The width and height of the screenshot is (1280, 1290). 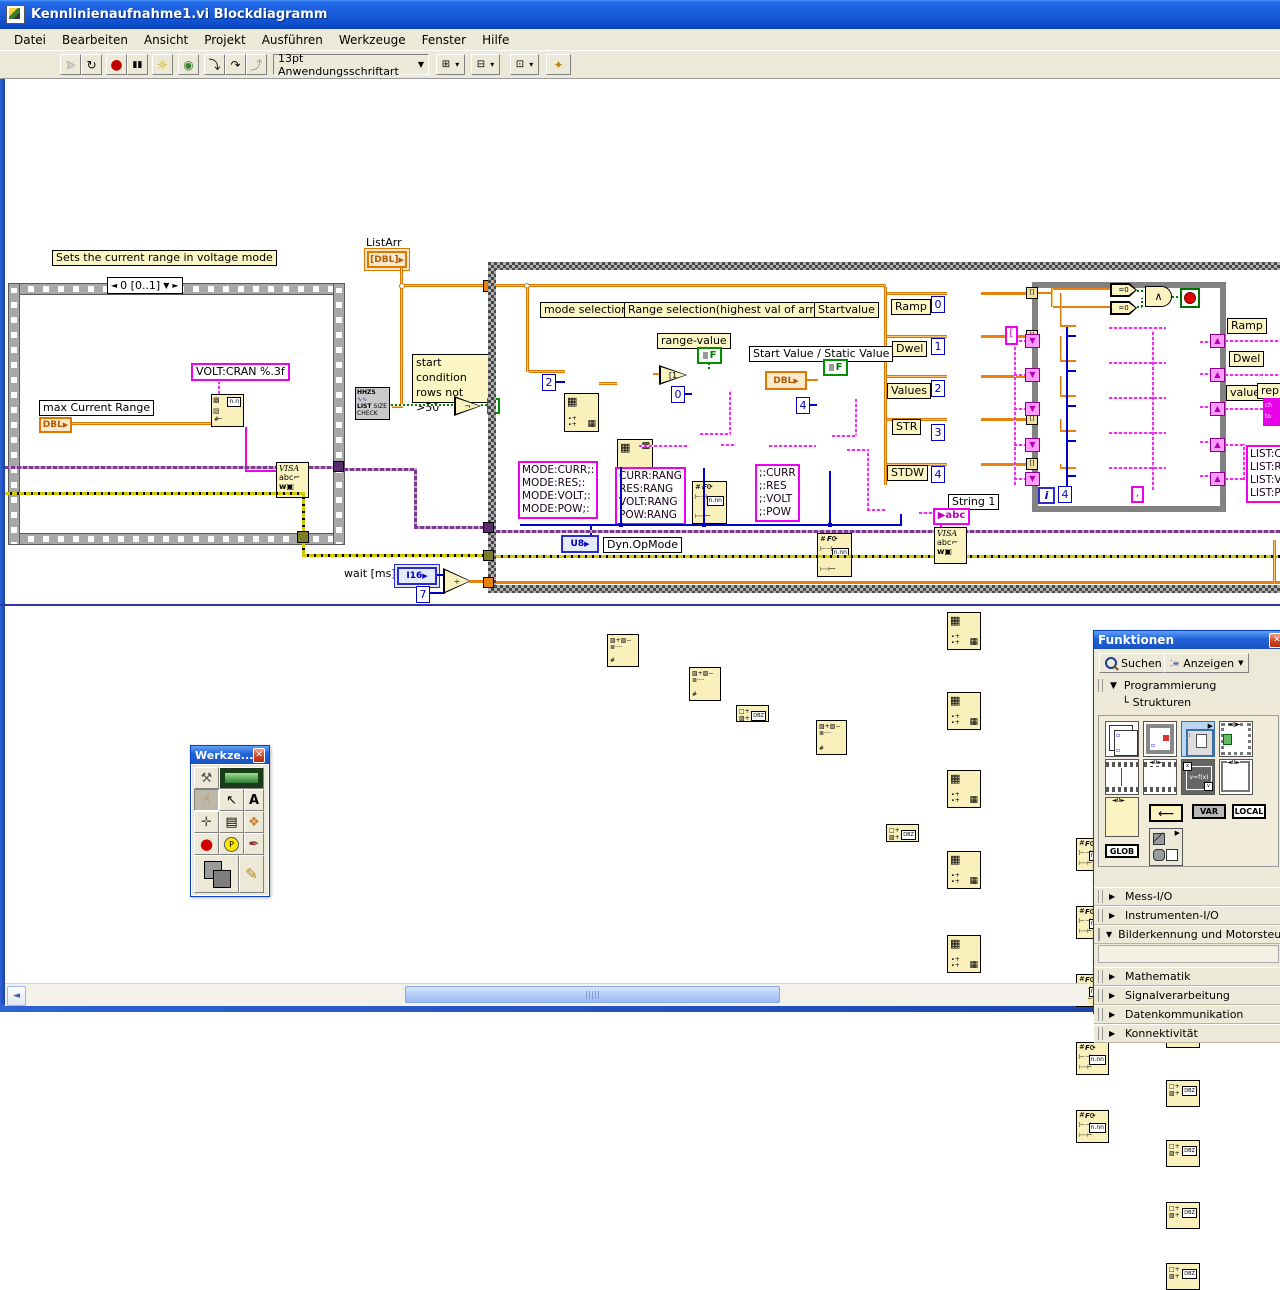 What do you see at coordinates (303, 537) in the screenshot?
I see `tunnel-error-seq` at bounding box center [303, 537].